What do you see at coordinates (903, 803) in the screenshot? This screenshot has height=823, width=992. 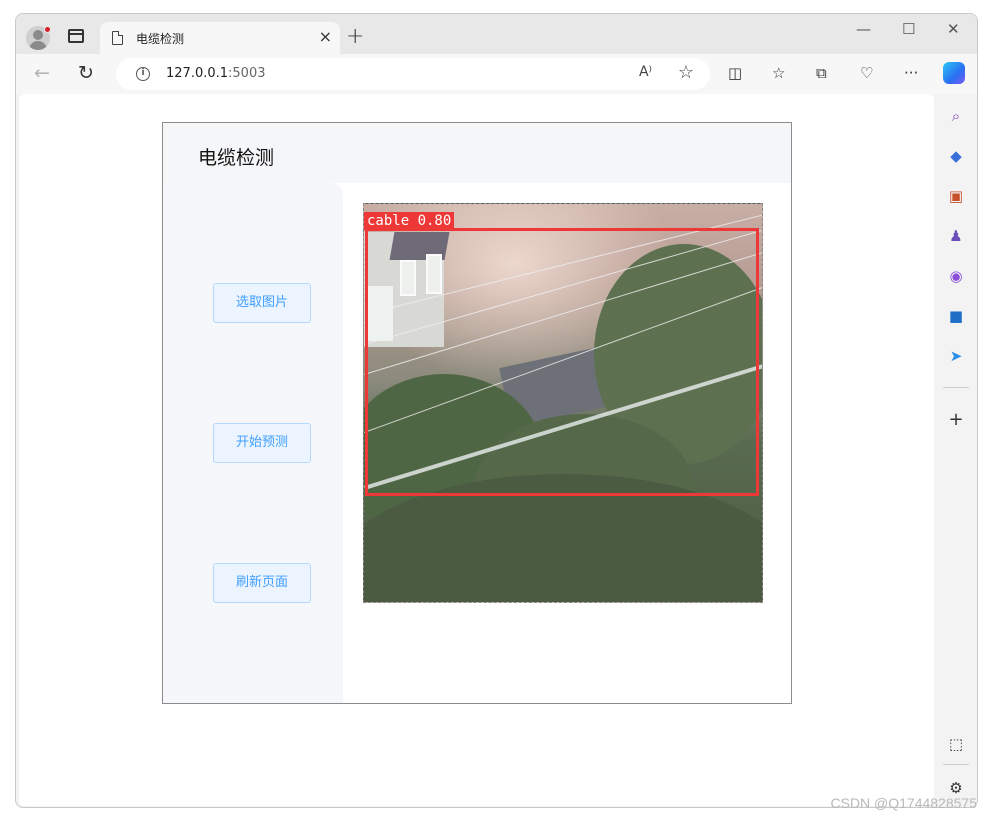 I see `watermark: CSDN @Q1744828575` at bounding box center [903, 803].